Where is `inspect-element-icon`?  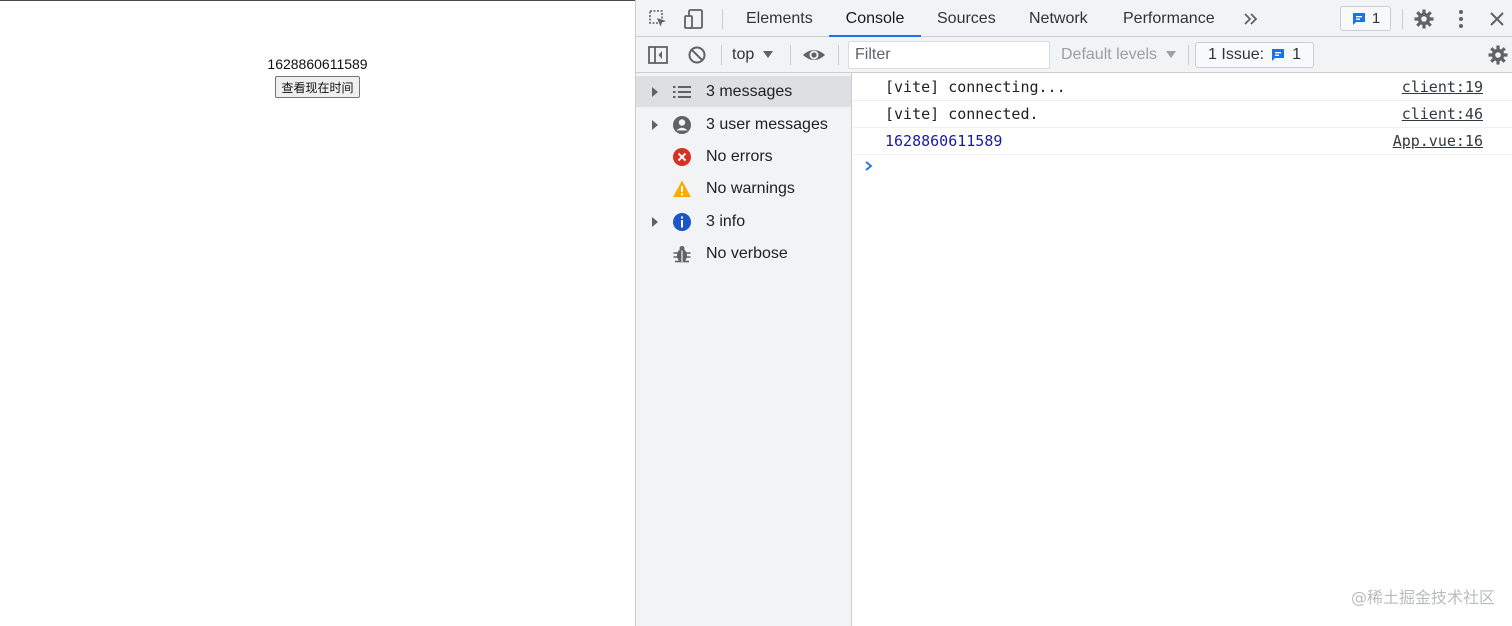 inspect-element-icon is located at coordinates (658, 19).